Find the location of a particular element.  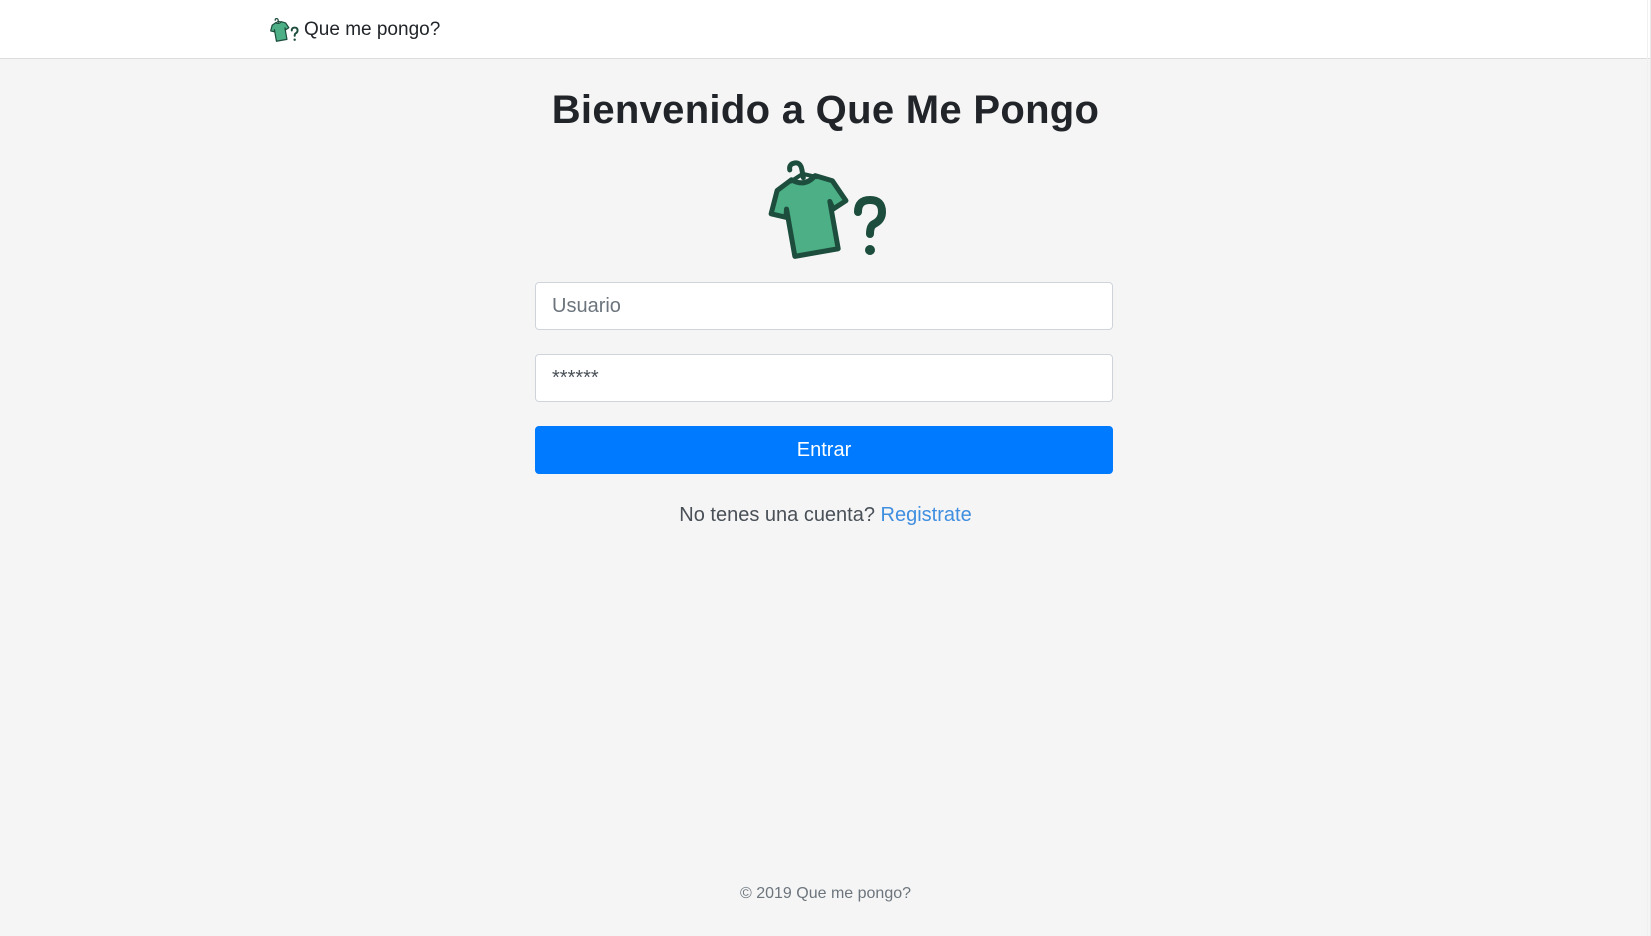

register-link: Registrate is located at coordinates (926, 515).